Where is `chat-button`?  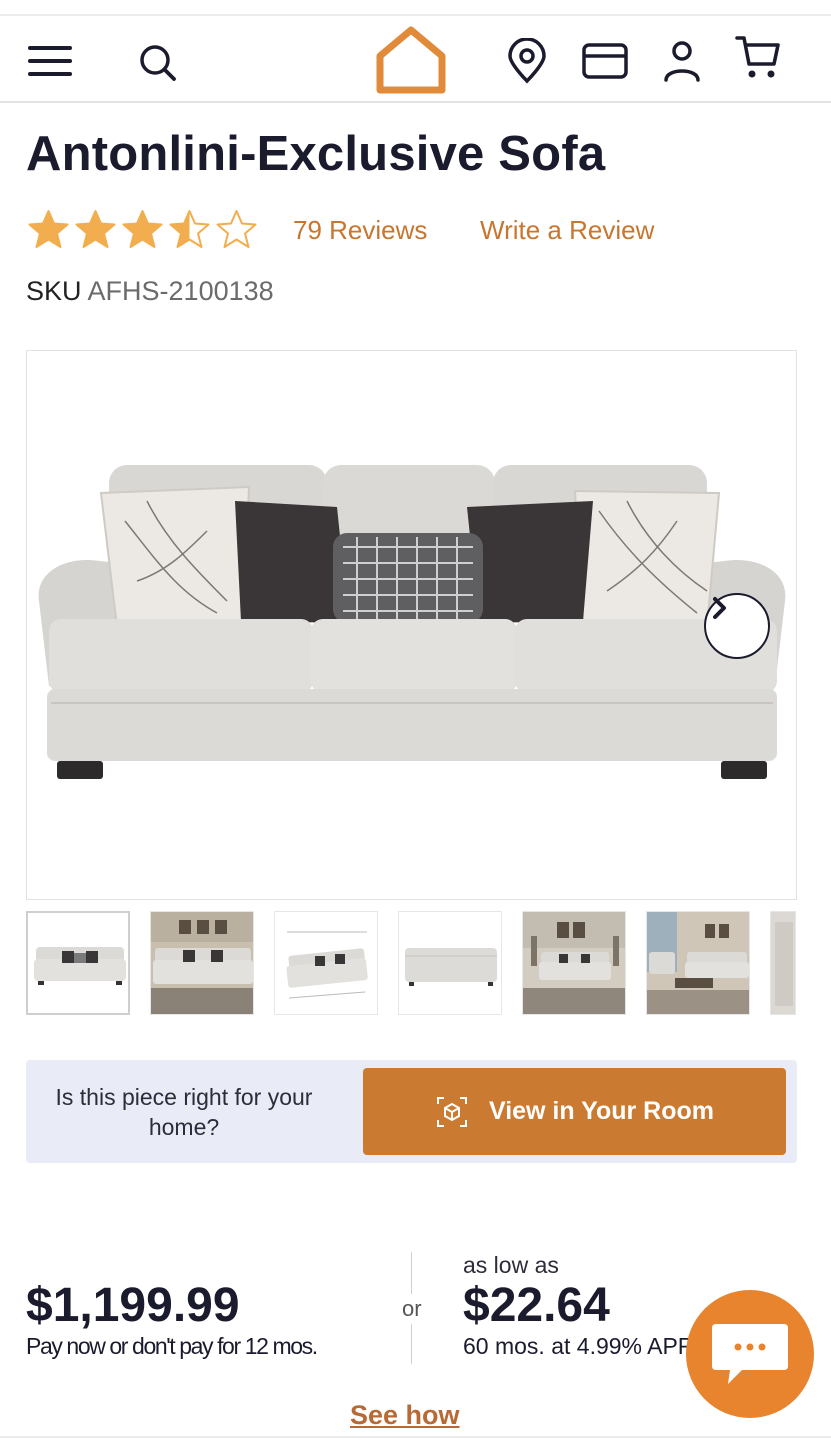
chat-button is located at coordinates (750, 1354).